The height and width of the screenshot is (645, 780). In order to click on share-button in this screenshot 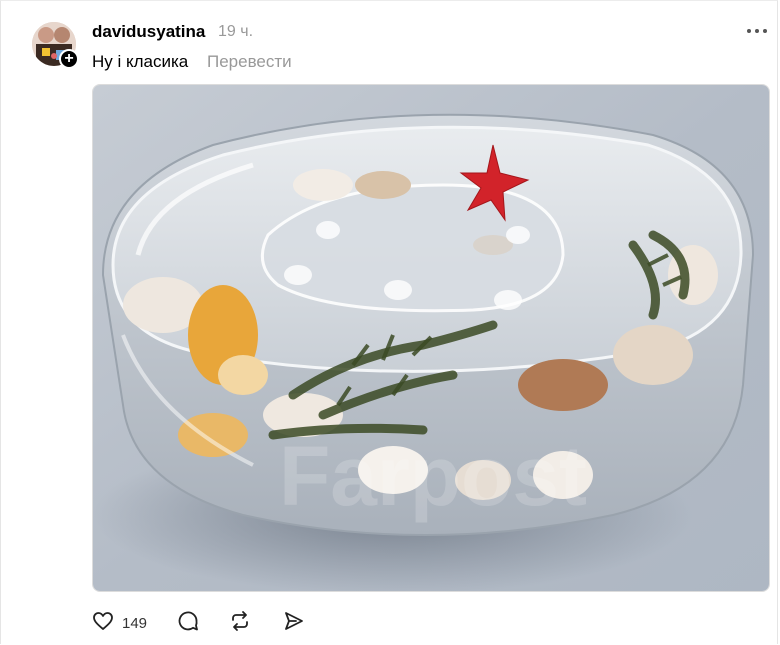, I will do `click(294, 623)`.